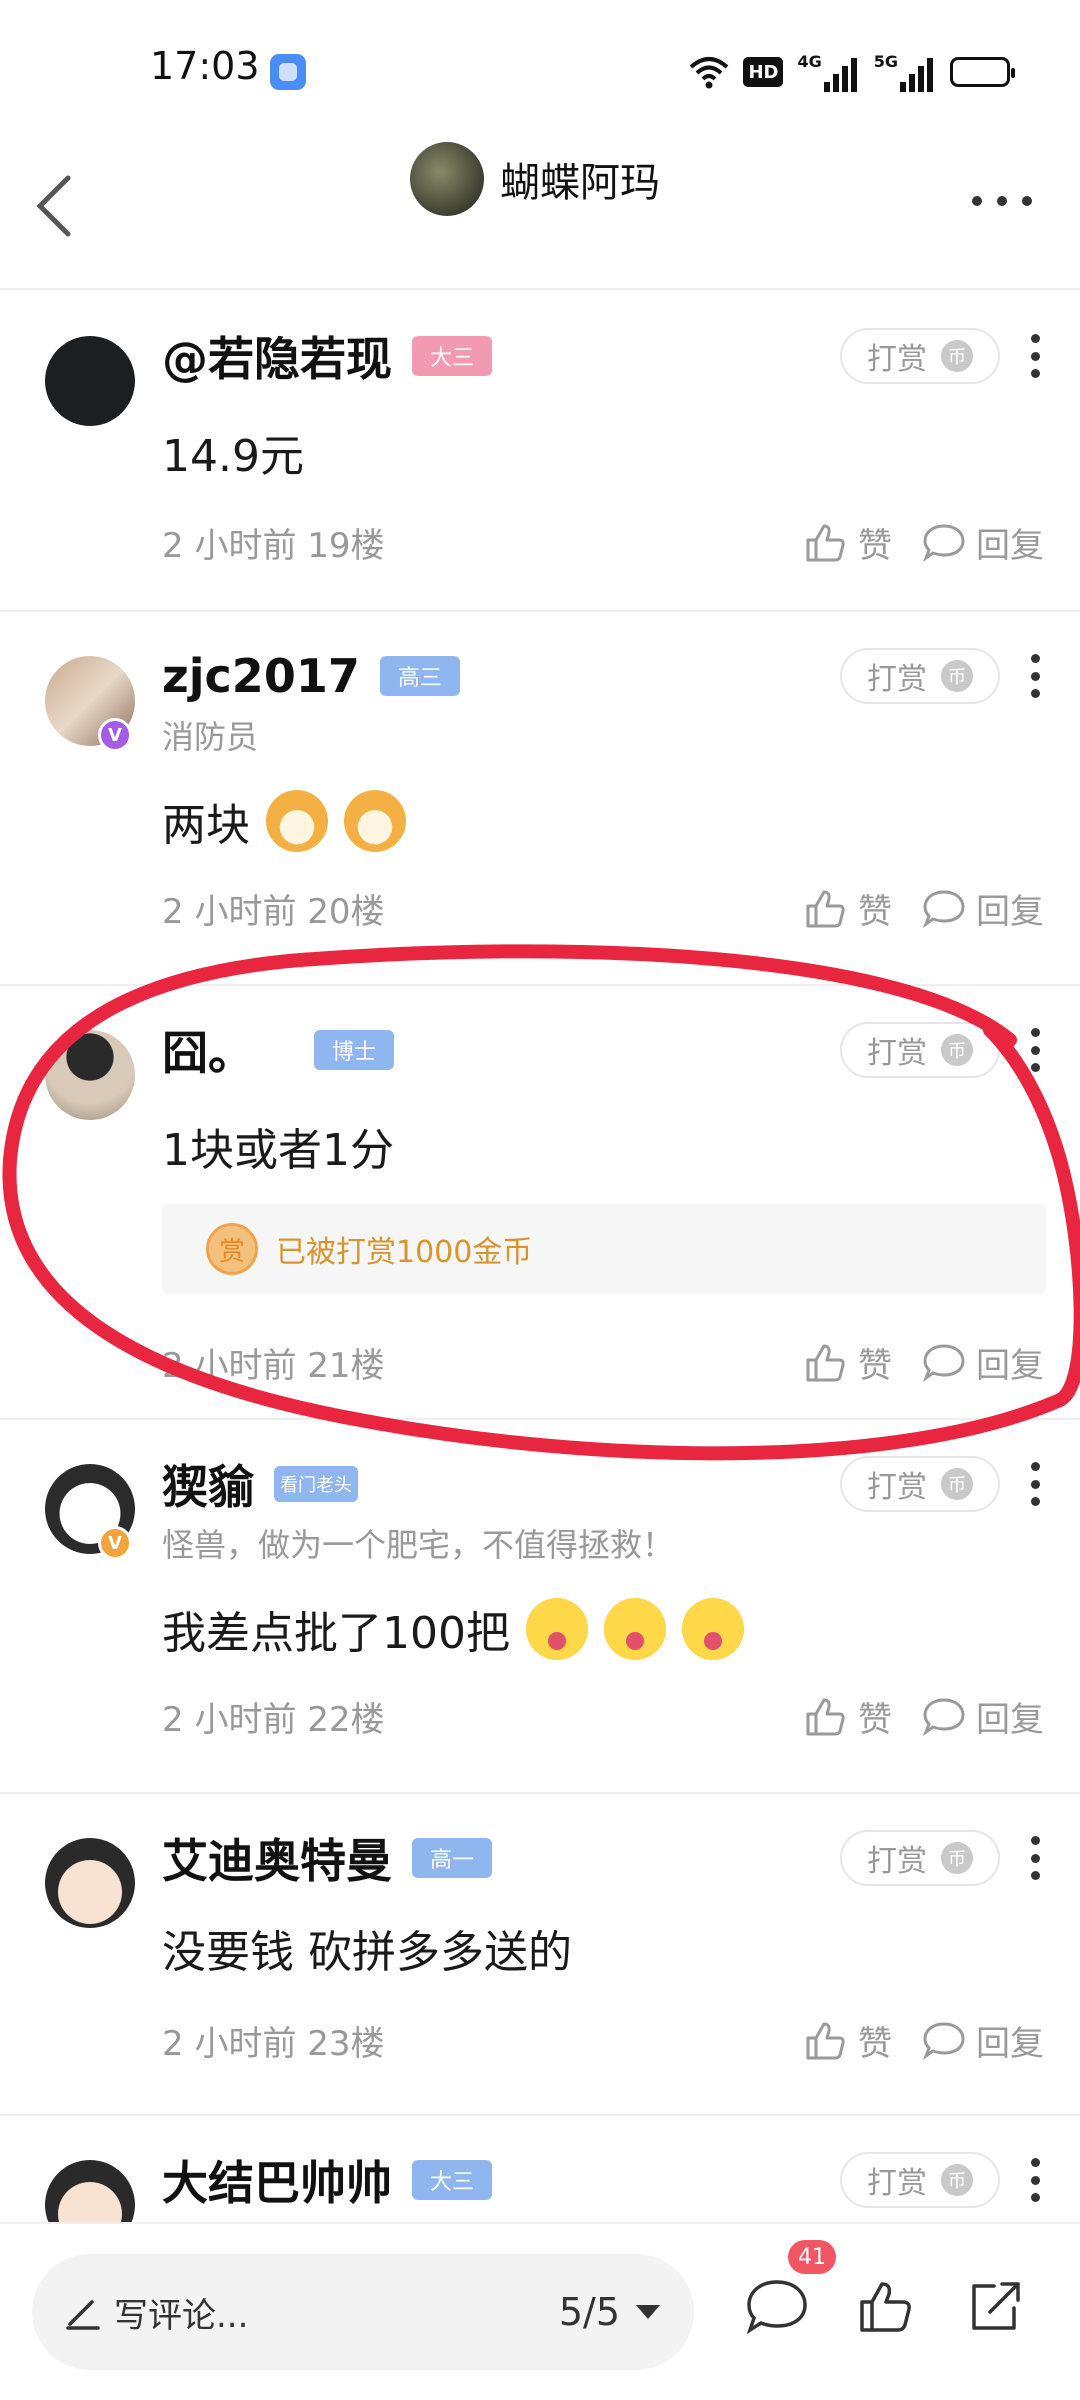  What do you see at coordinates (606, 1948) in the screenshot?
I see `comment-text: 没要钱 砍拼多多送的` at bounding box center [606, 1948].